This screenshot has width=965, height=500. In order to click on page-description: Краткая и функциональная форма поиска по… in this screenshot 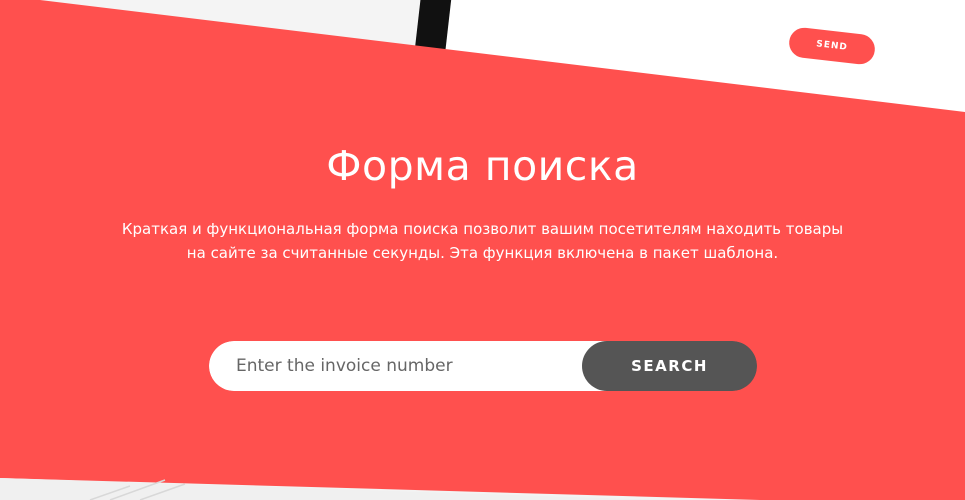, I will do `click(482, 241)`.